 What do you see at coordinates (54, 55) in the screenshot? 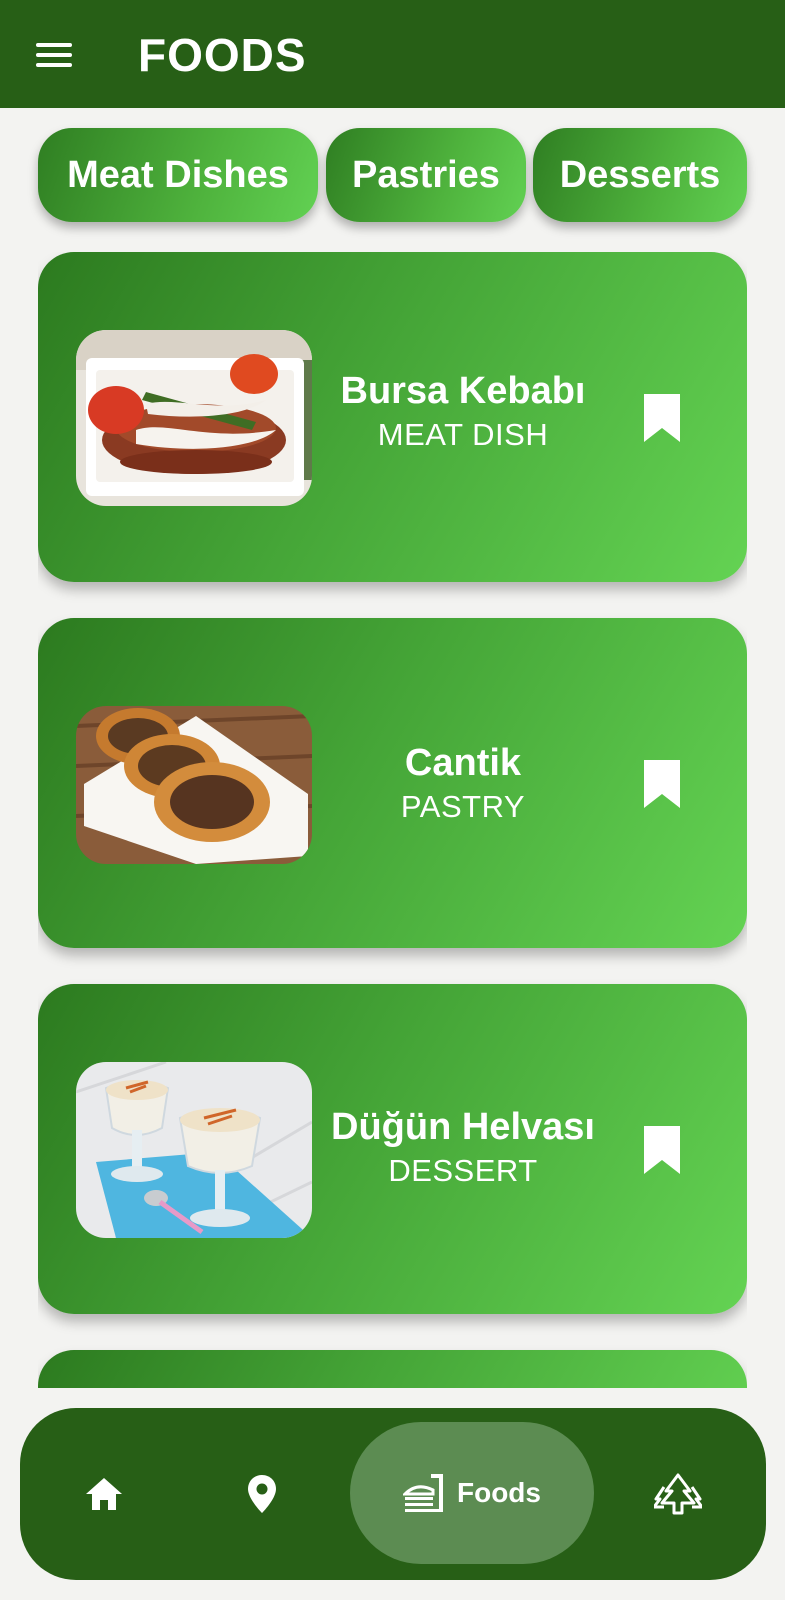
I see `hamburger-menu-icon` at bounding box center [54, 55].